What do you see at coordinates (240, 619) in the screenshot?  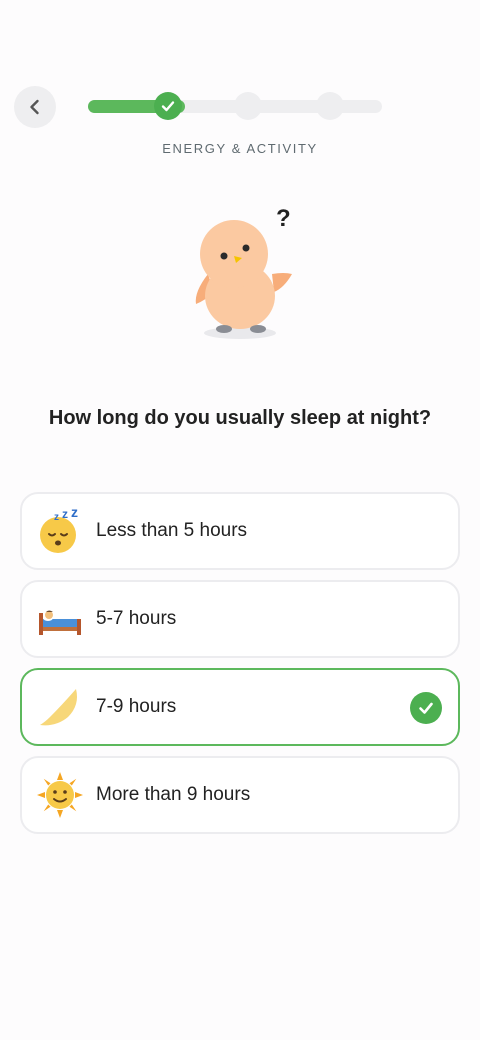 I see `option-5-7-hours: 5-7 hours` at bounding box center [240, 619].